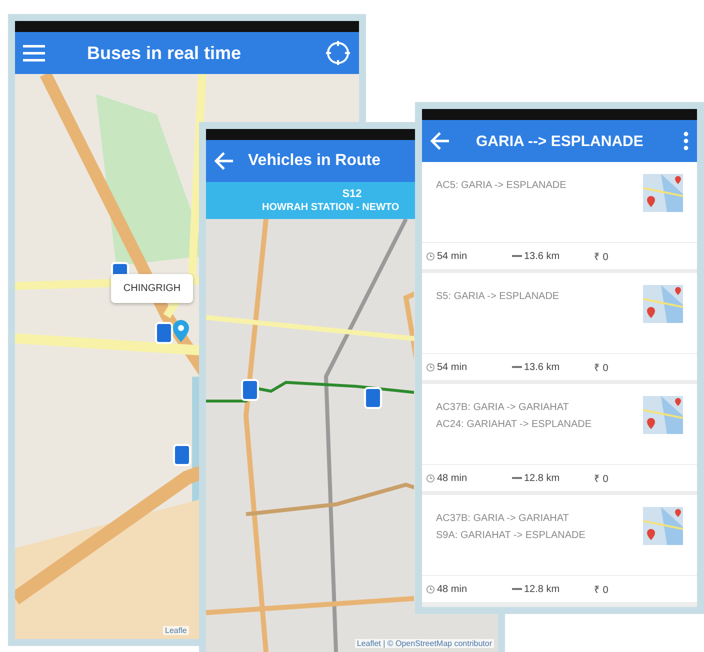  What do you see at coordinates (331, 207) in the screenshot?
I see `route-name: HOWRAH STATION - NEWTO` at bounding box center [331, 207].